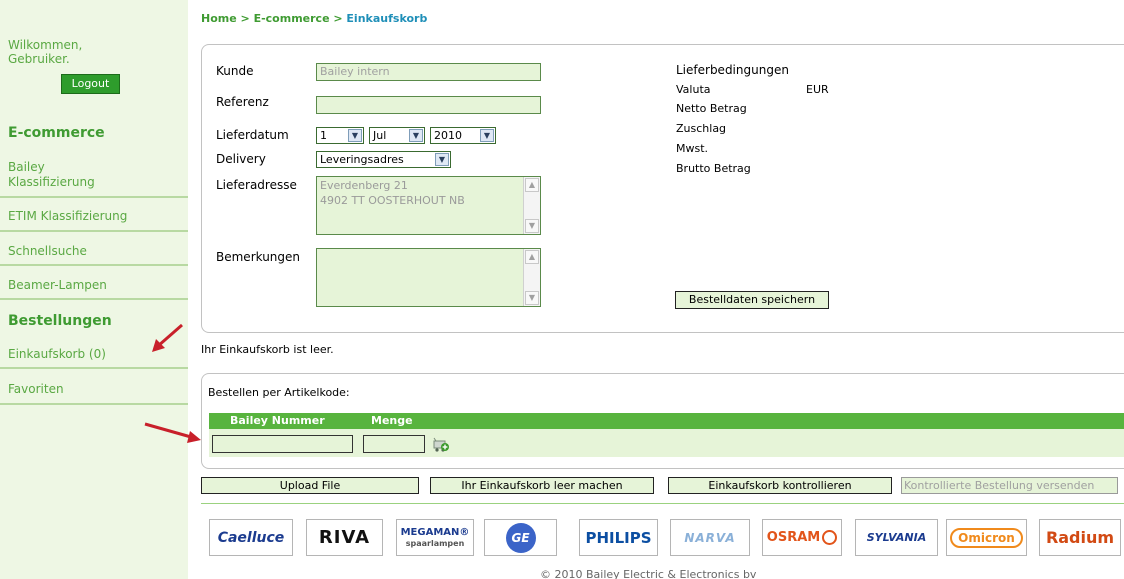  What do you see at coordinates (896, 537) in the screenshot?
I see `sylvania-logo: SYLVANIA` at bounding box center [896, 537].